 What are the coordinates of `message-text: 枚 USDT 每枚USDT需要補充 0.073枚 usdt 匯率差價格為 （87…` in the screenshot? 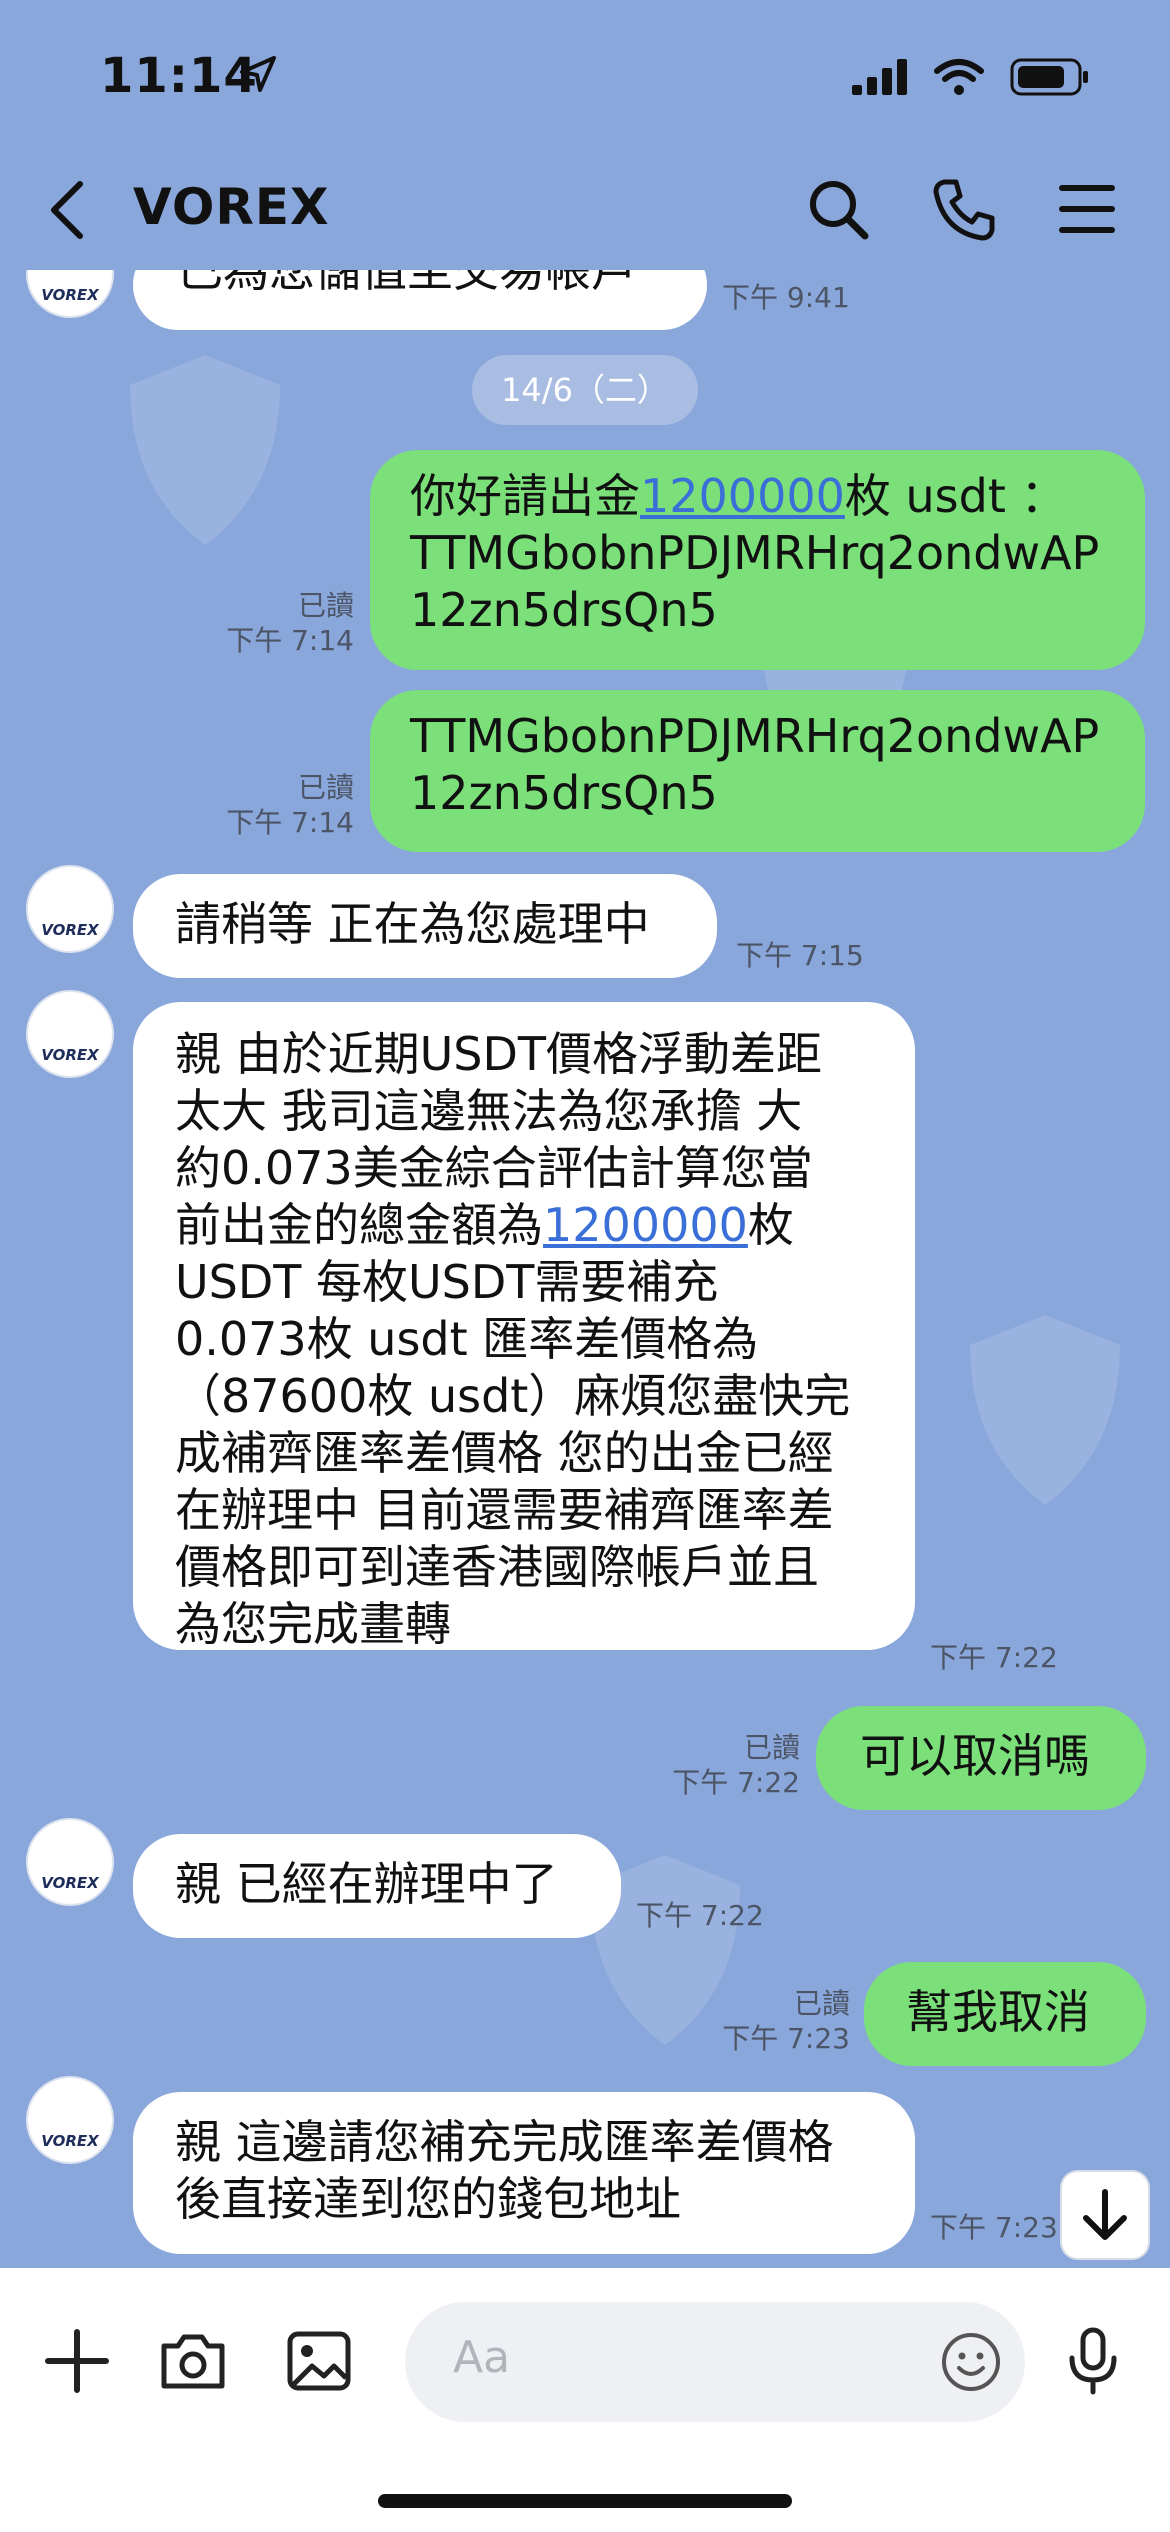 It's located at (513, 1424).